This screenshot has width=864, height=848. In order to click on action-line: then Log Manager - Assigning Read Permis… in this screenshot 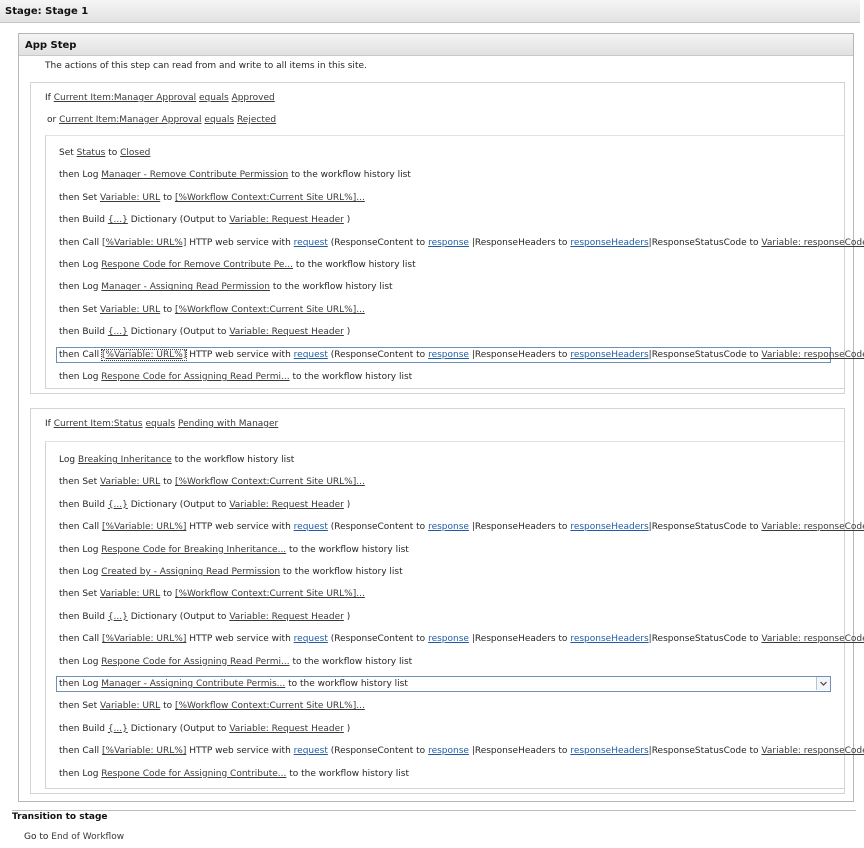, I will do `click(226, 287)`.